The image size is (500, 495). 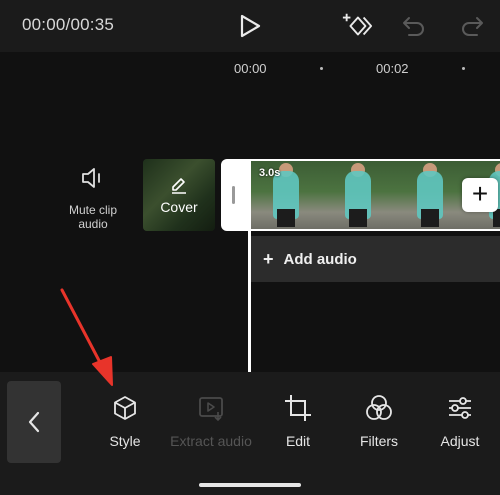 I want to click on tool-style-label: Style, so click(x=125, y=441).